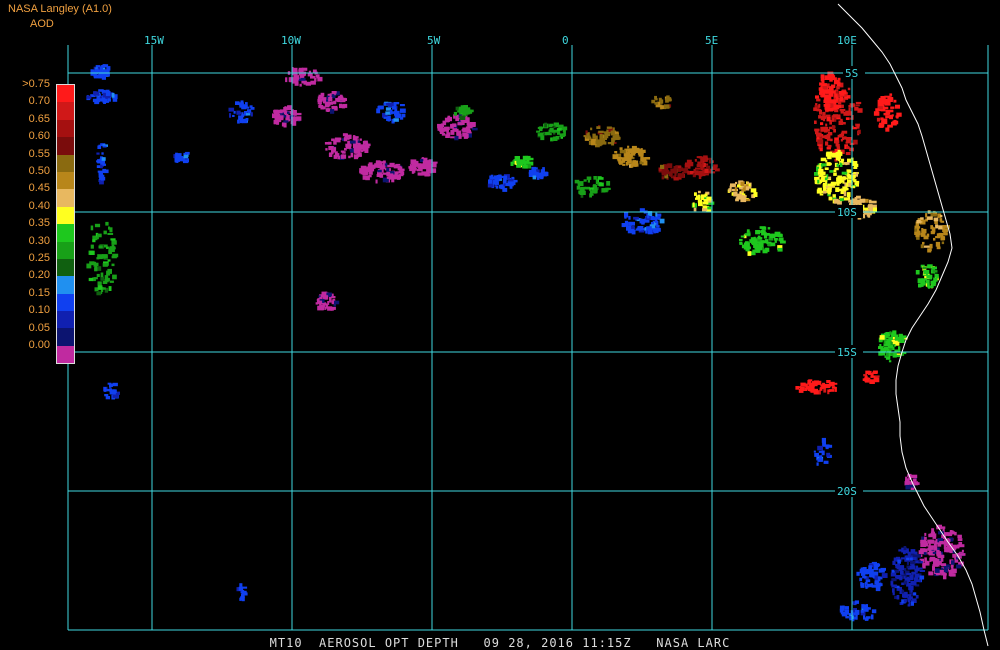 This screenshot has width=1000, height=650. What do you see at coordinates (565, 40) in the screenshot?
I see `lon-label-0: 0` at bounding box center [565, 40].